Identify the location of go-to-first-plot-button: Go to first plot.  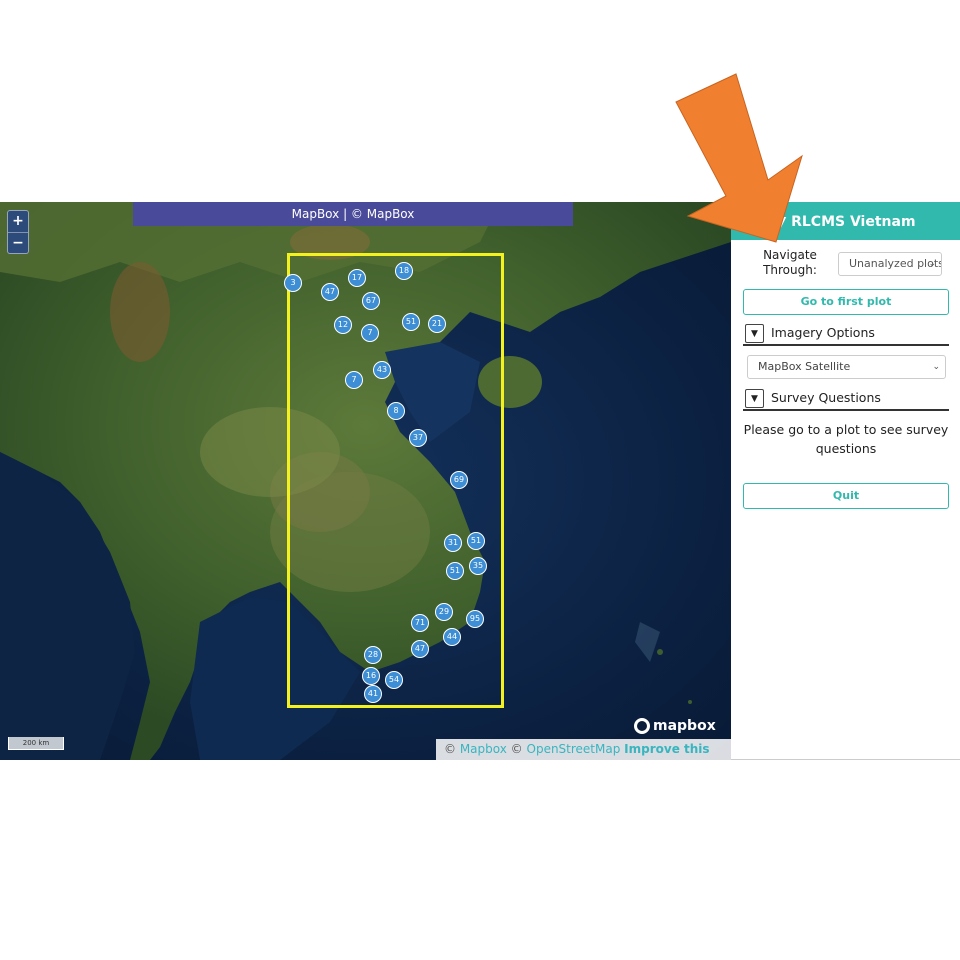
(846, 302).